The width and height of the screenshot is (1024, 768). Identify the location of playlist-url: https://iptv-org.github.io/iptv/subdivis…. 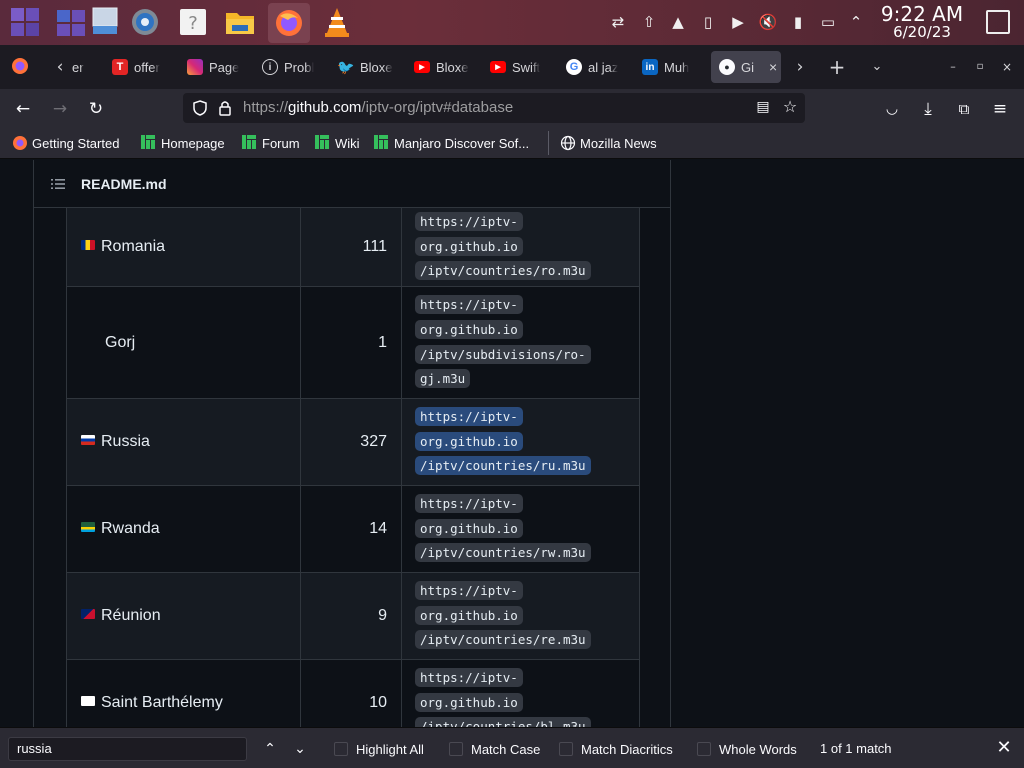
(505, 342).